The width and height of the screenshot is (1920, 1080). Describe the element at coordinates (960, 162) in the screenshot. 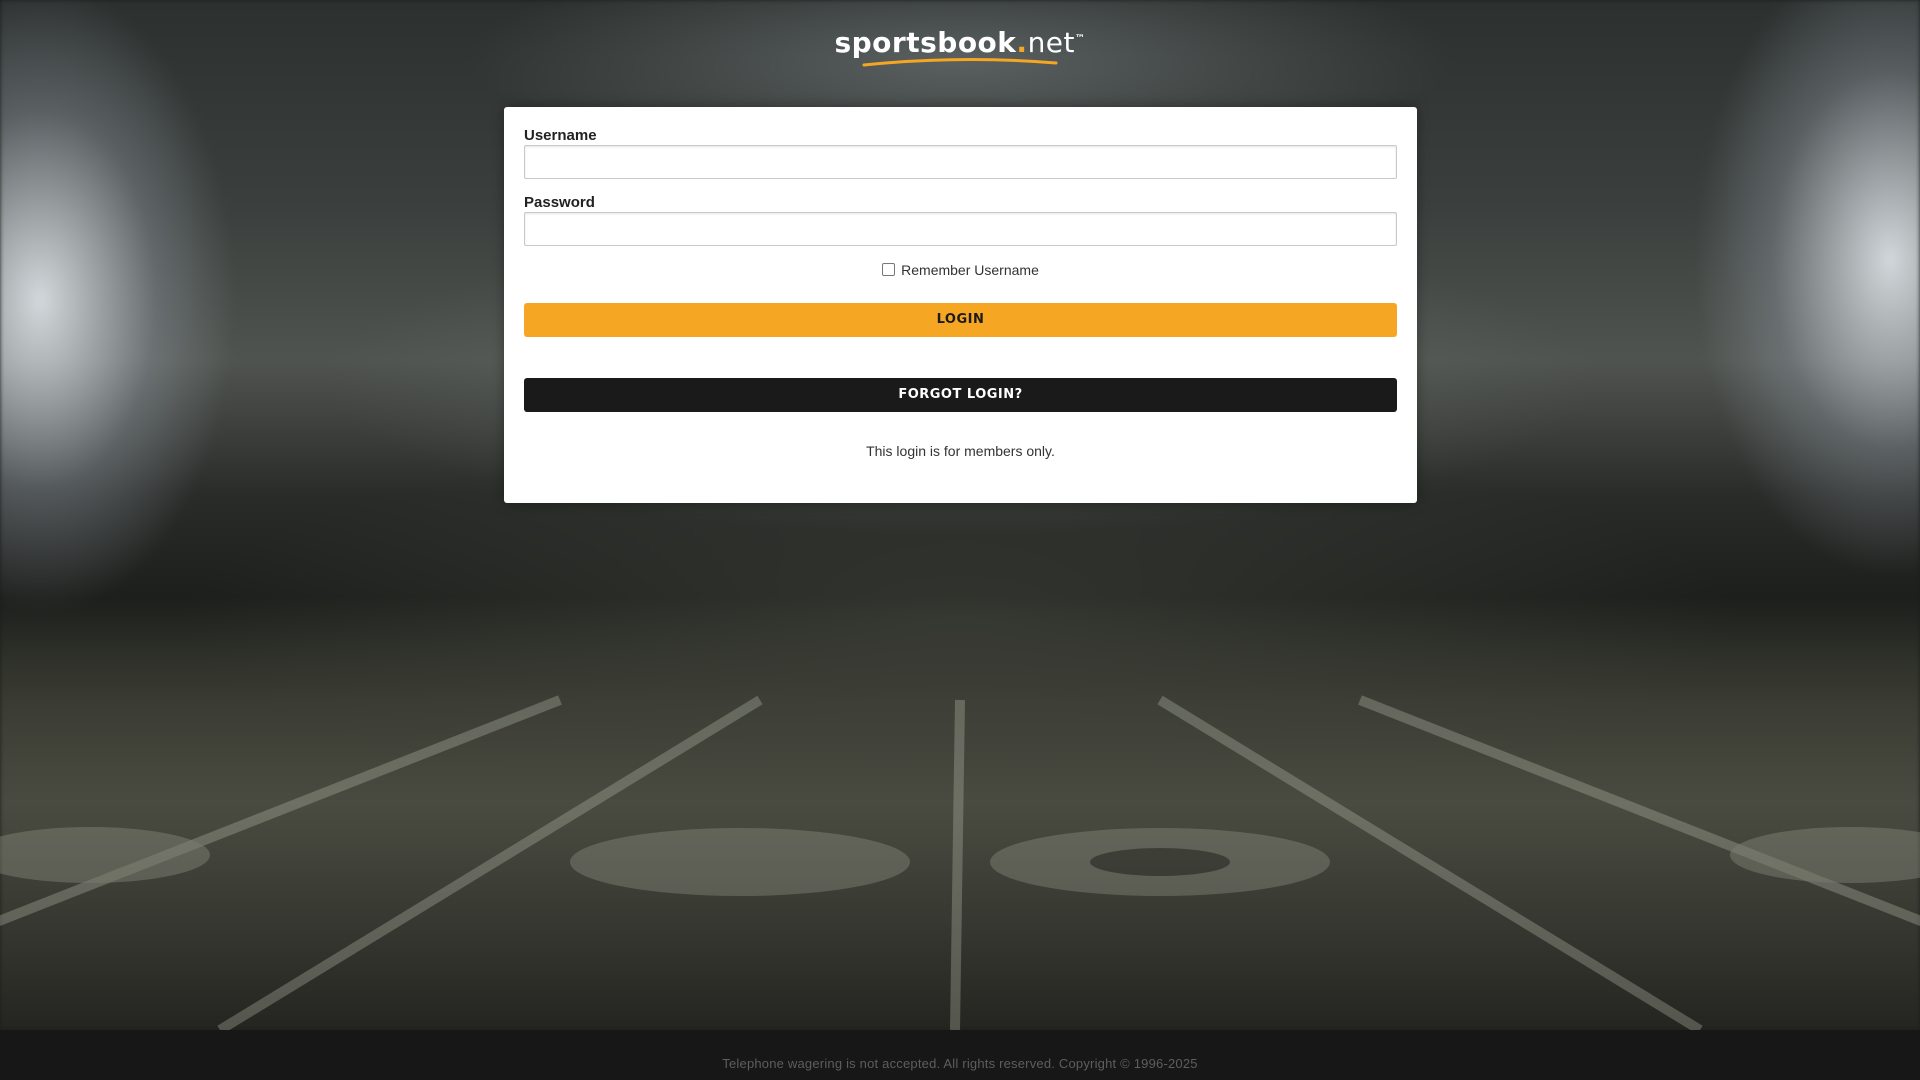

I see `username-input` at that location.